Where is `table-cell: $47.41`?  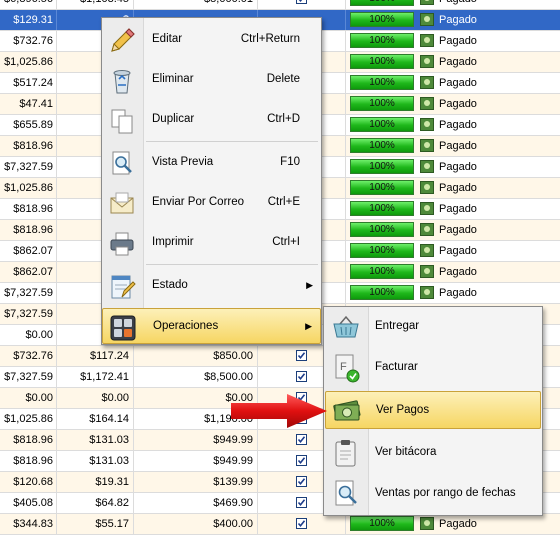
table-cell: $47.41 is located at coordinates (28, 104).